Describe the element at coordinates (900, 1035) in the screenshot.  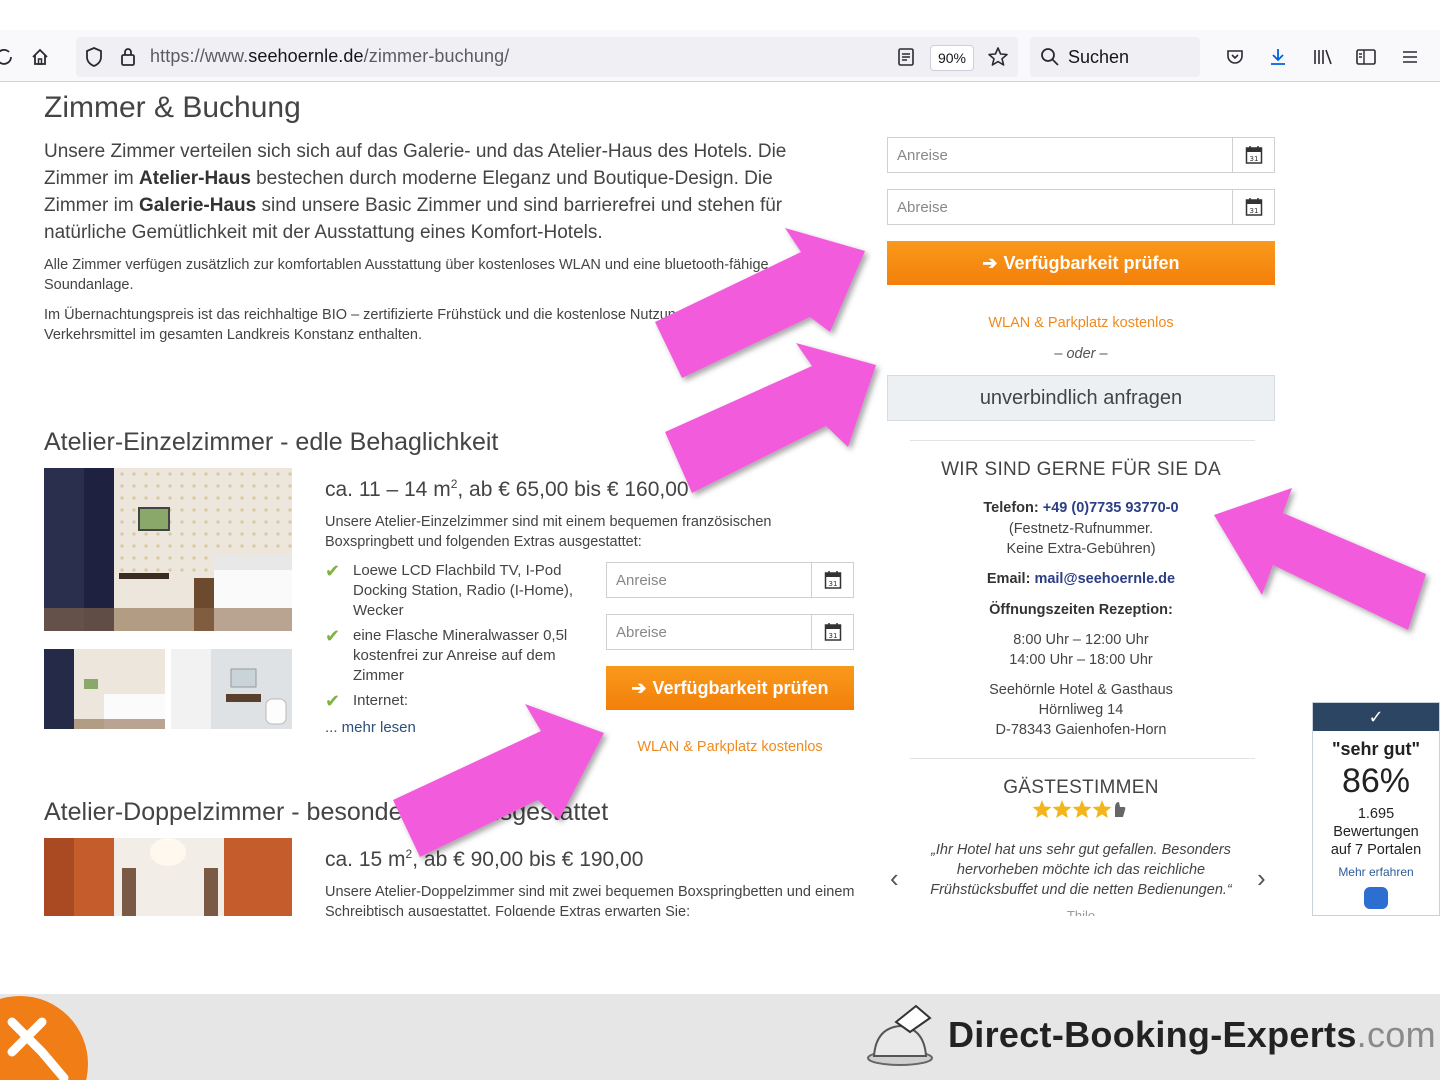
I see `reception-bell-icon` at that location.